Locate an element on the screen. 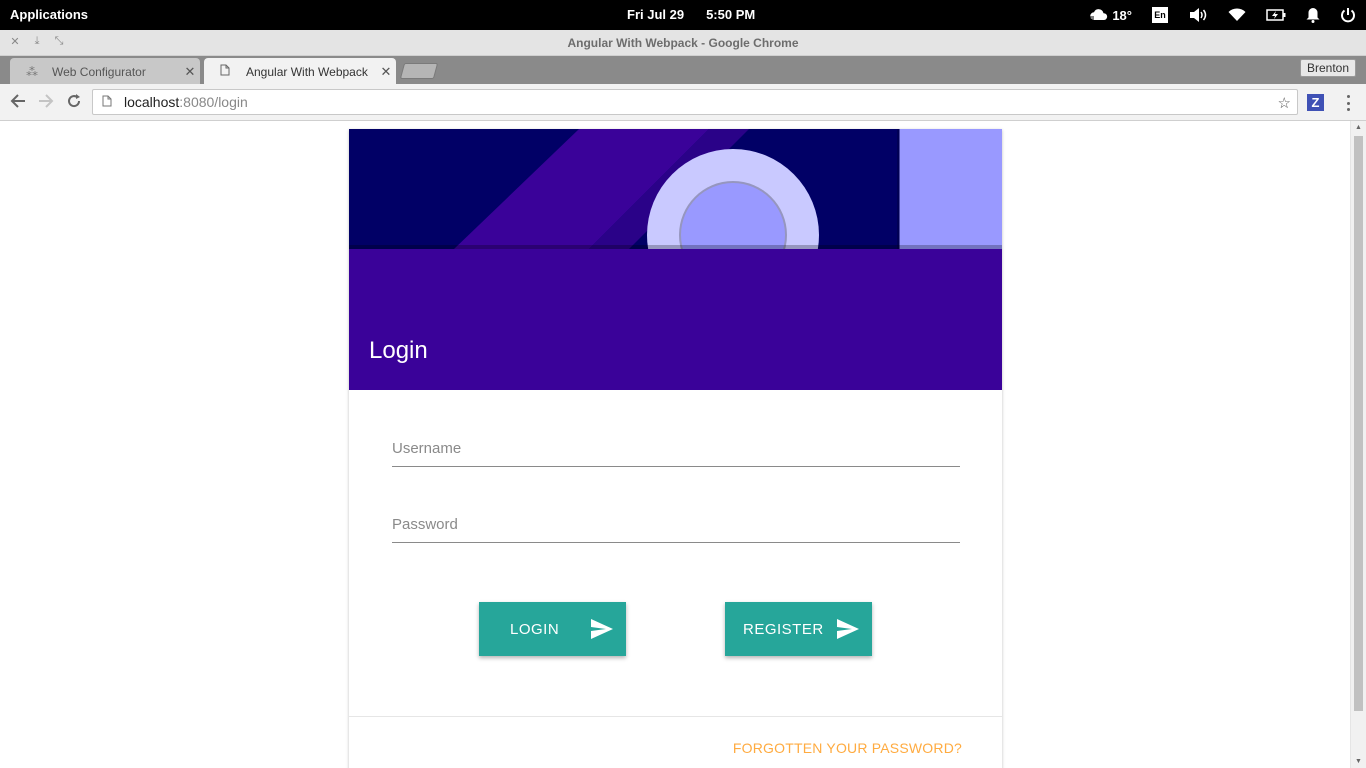 The image size is (1366, 768). card-hero-image is located at coordinates (675, 189).